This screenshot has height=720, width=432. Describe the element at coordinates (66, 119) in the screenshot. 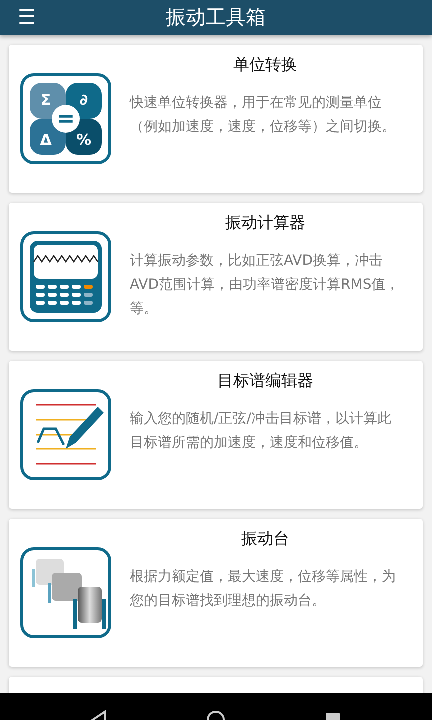

I see `calculator-symbols-icon: Σ ∂ Δ % =` at that location.